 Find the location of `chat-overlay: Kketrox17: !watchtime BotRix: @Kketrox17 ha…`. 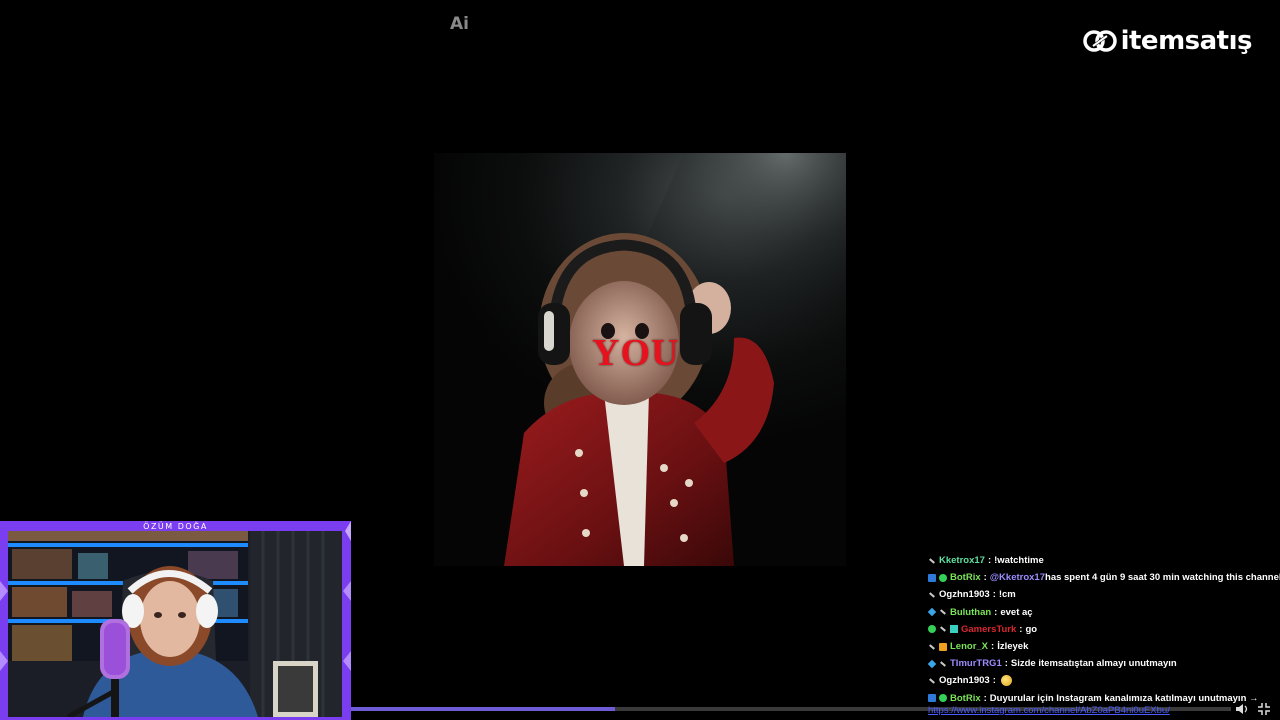

chat-overlay: Kketrox17: !watchtime BotRix: @Kketrox17 ha… is located at coordinates (1103, 629).